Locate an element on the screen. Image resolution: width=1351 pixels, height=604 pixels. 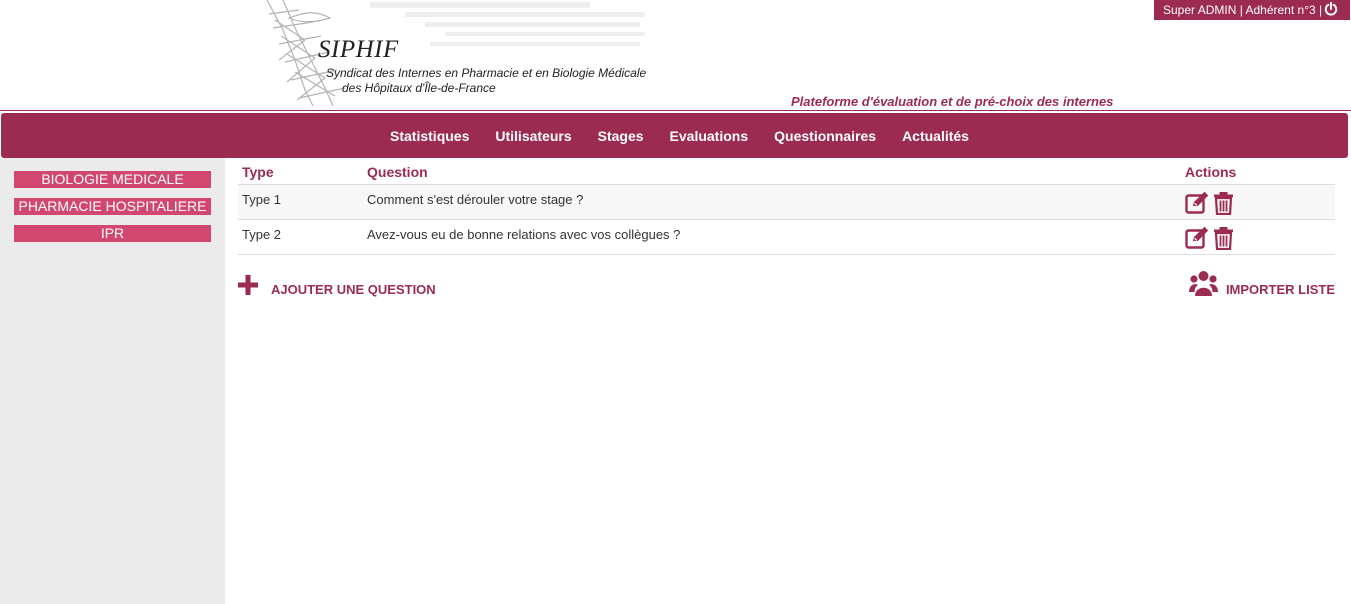
sidebar-item-pharmacie-hospitaliere: PHARMACIE HOSPITALIERE is located at coordinates (112, 206).